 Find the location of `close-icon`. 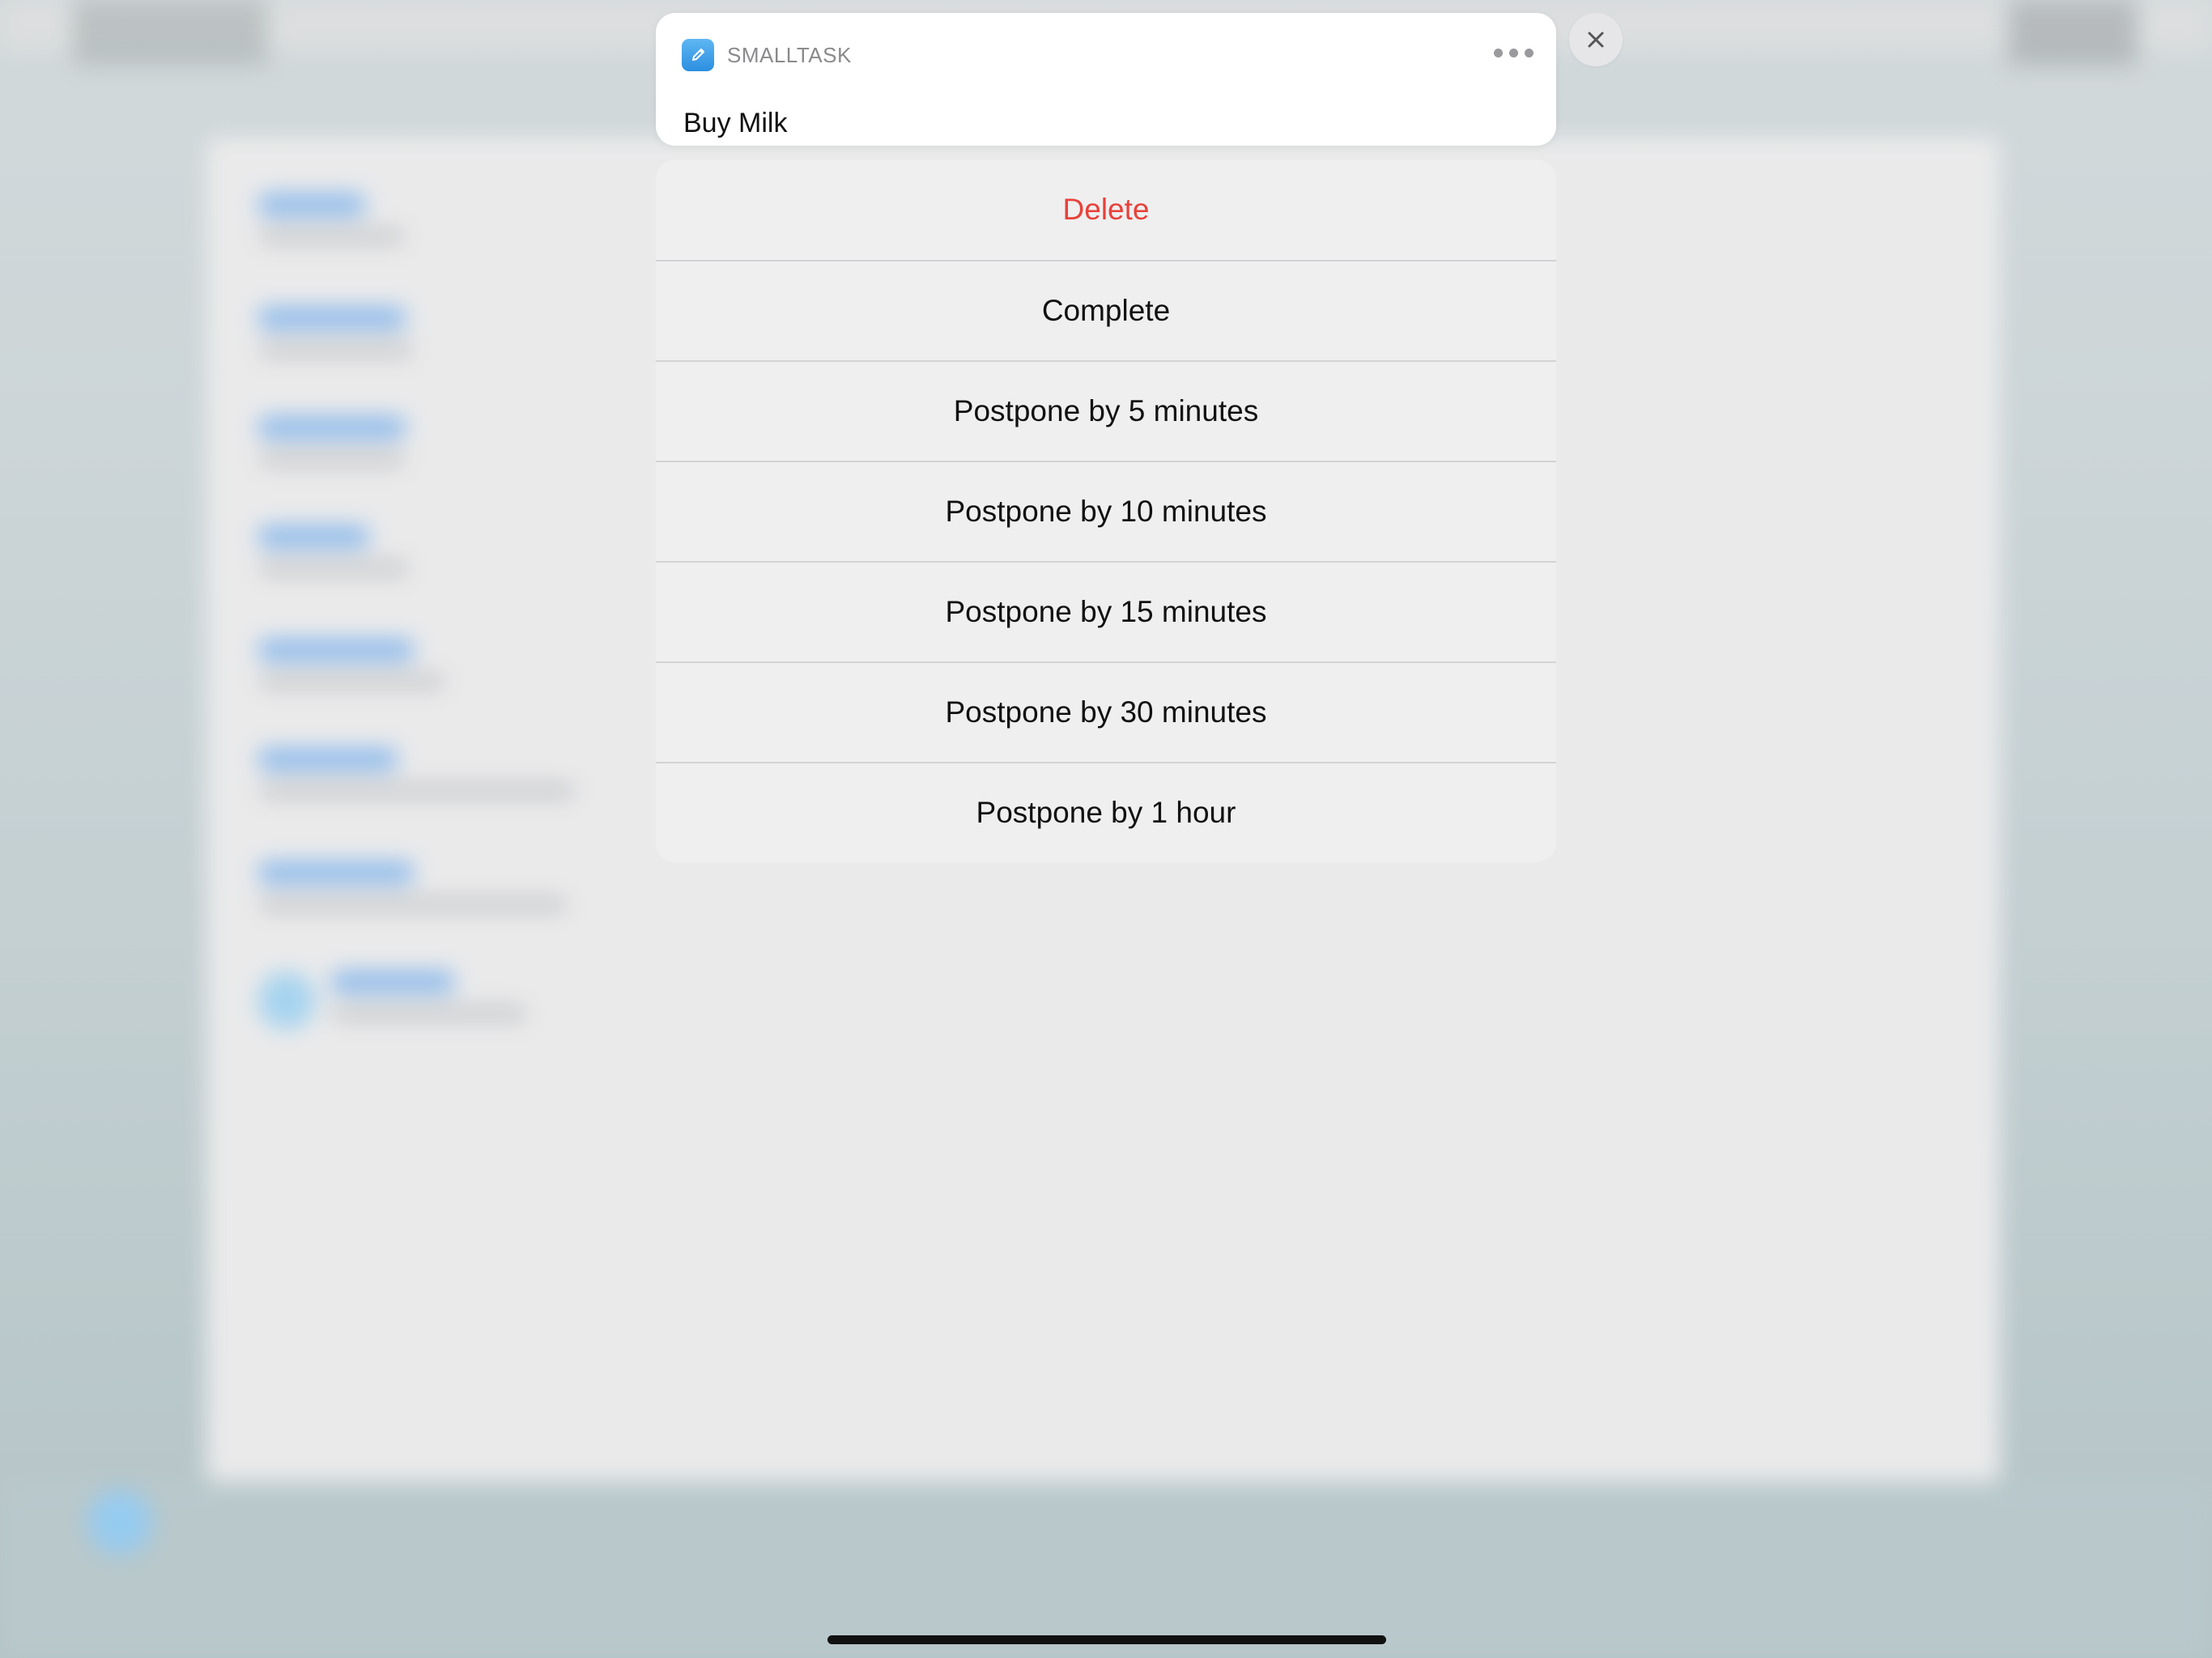

close-icon is located at coordinates (1596, 40).